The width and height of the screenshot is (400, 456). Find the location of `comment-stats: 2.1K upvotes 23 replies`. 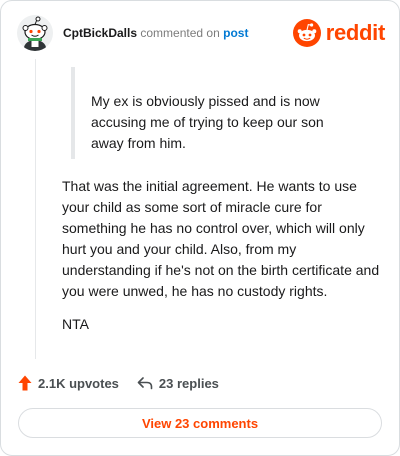

comment-stats: 2.1K upvotes 23 replies is located at coordinates (118, 383).